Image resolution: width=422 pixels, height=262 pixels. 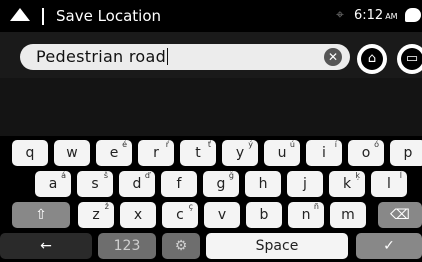 I want to click on key-label: w, so click(x=72, y=153).